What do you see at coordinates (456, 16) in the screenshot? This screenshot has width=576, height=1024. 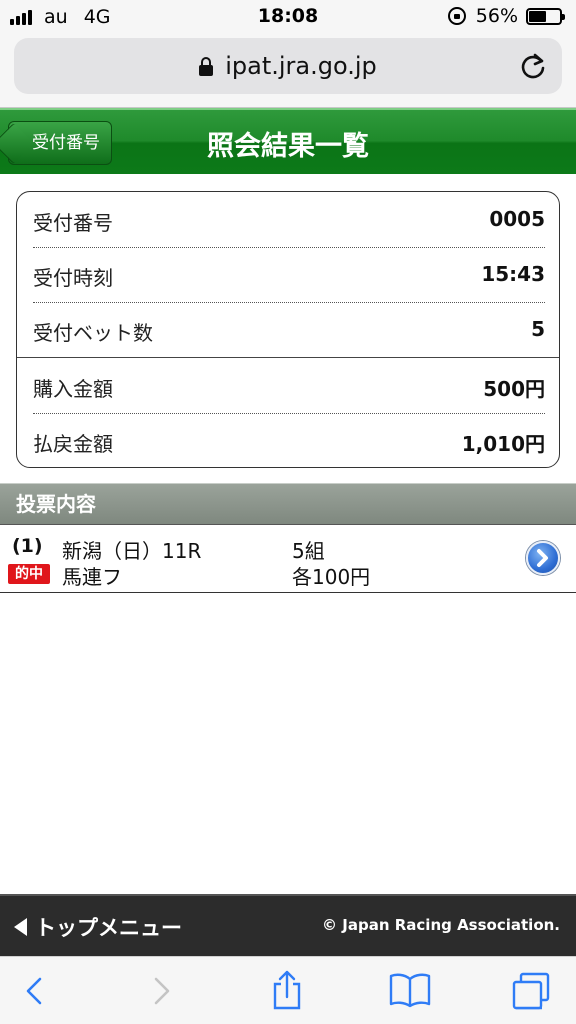 I see `rotation-lock-icon` at bounding box center [456, 16].